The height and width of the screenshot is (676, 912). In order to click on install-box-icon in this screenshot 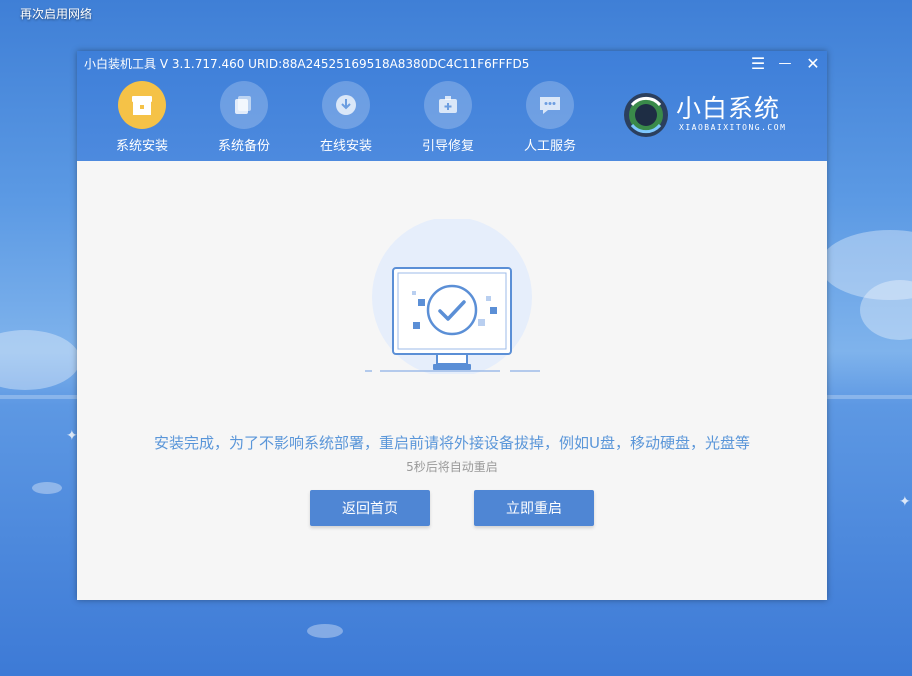, I will do `click(142, 105)`.